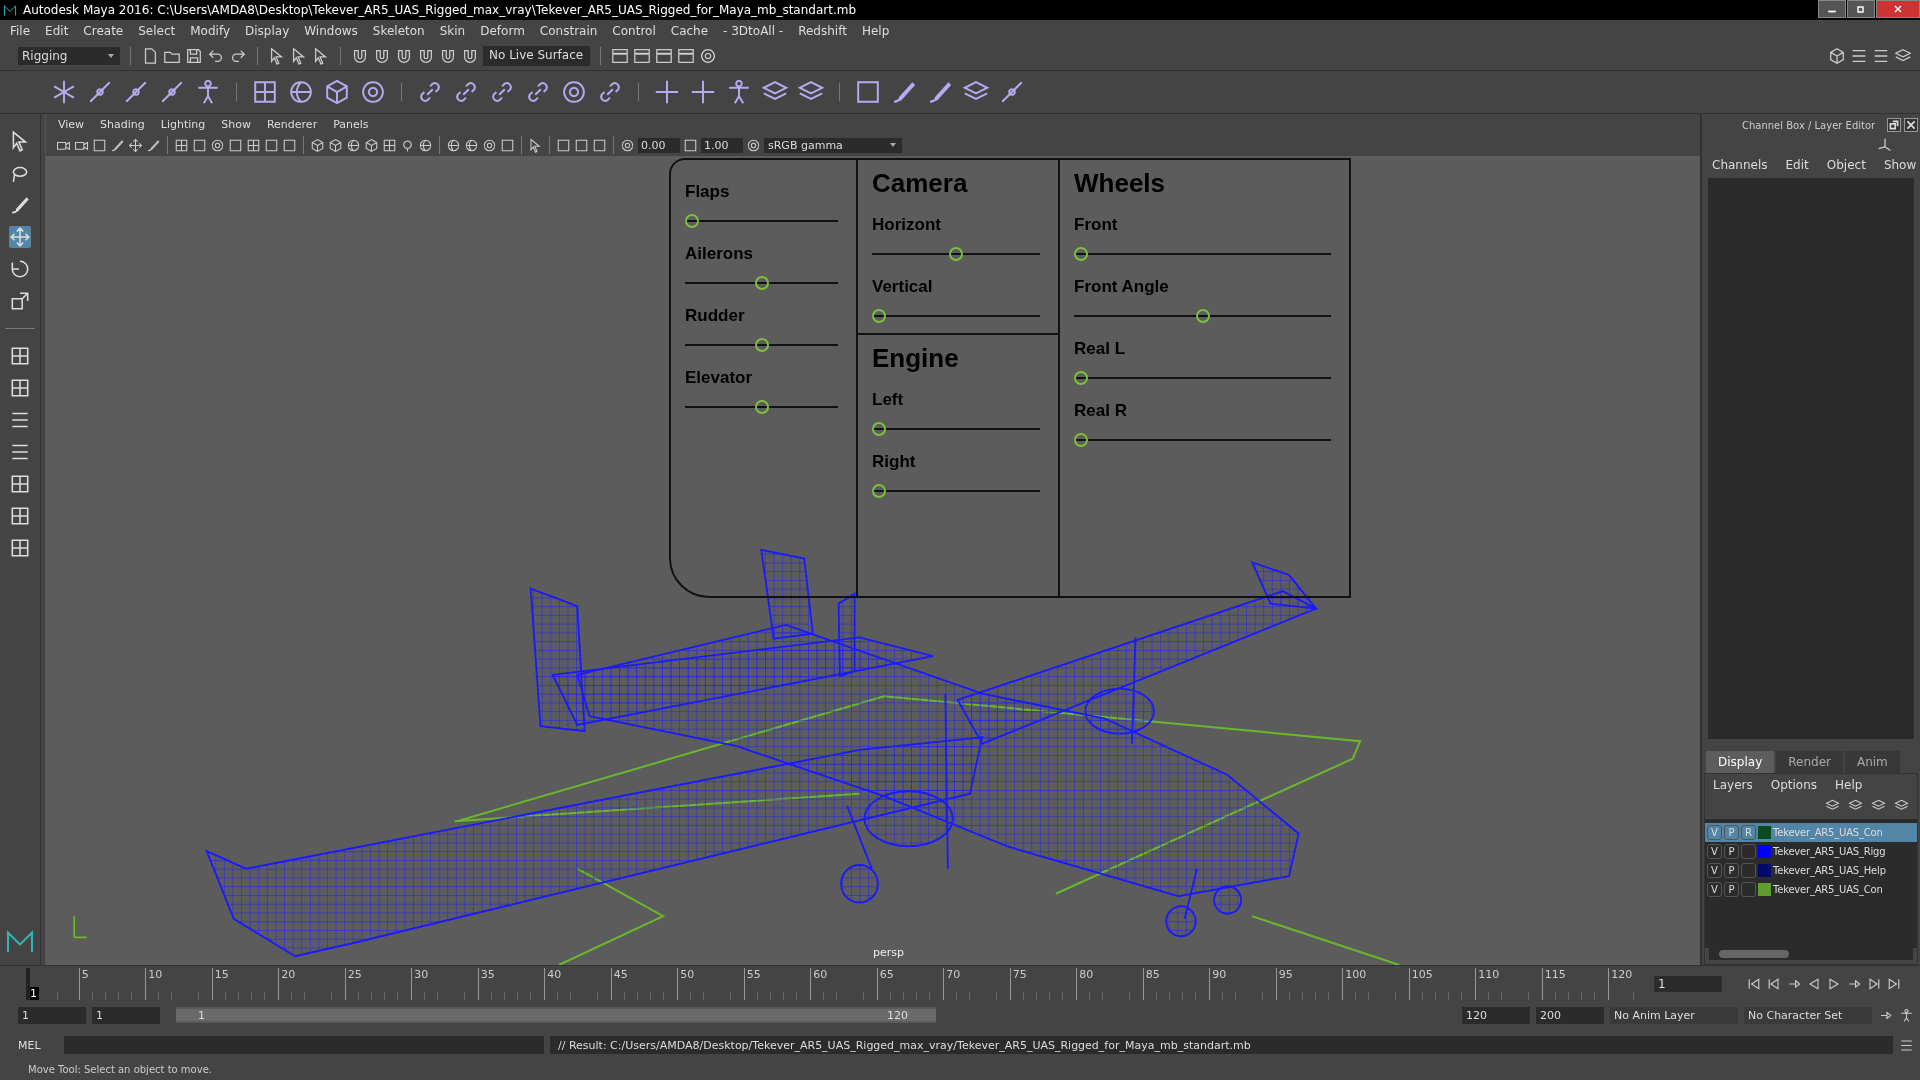 This screenshot has height=1080, width=1920. Describe the element at coordinates (292, 124) in the screenshot. I see `menu-item: Renderer` at that location.